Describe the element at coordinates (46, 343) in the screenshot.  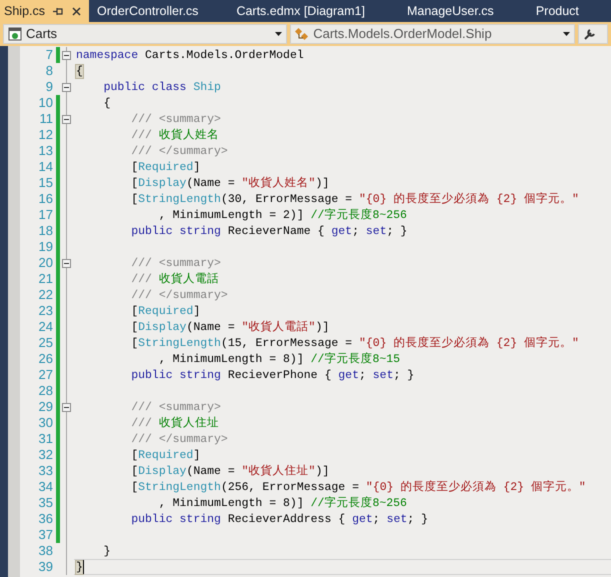
I see `line-number: 25` at that location.